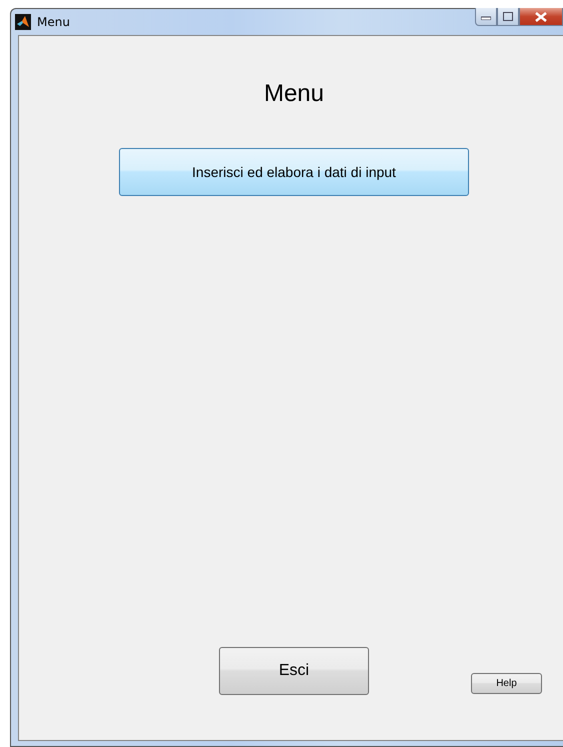 This screenshot has width=563, height=747. What do you see at coordinates (23, 22) in the screenshot?
I see `app-logo-icon` at bounding box center [23, 22].